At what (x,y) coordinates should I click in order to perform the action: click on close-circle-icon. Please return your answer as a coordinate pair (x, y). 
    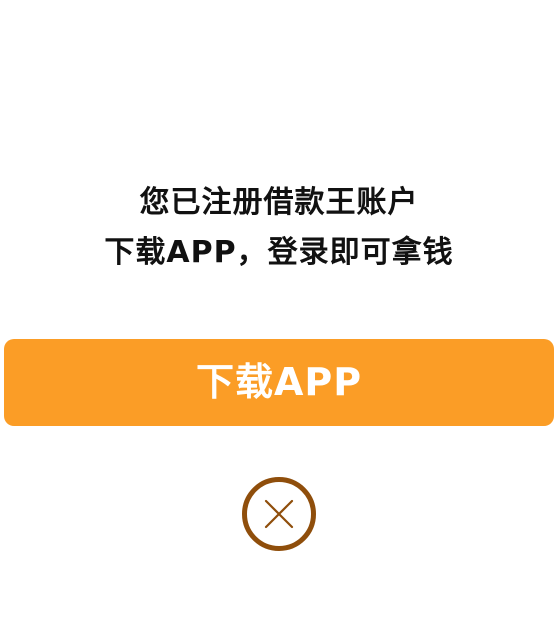
    Looking at the image, I should click on (279, 514).